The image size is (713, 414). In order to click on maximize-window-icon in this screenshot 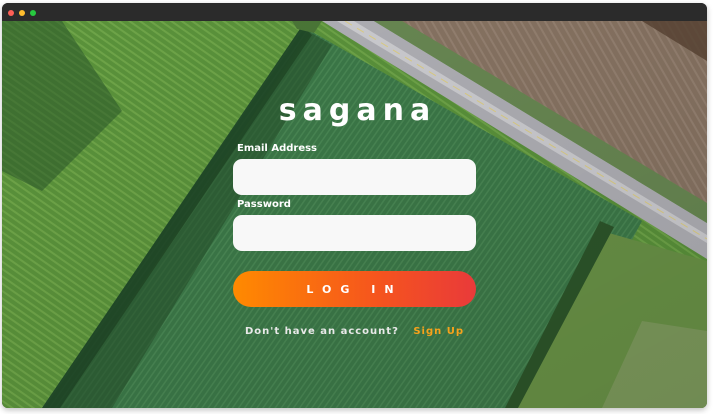, I will do `click(33, 13)`.